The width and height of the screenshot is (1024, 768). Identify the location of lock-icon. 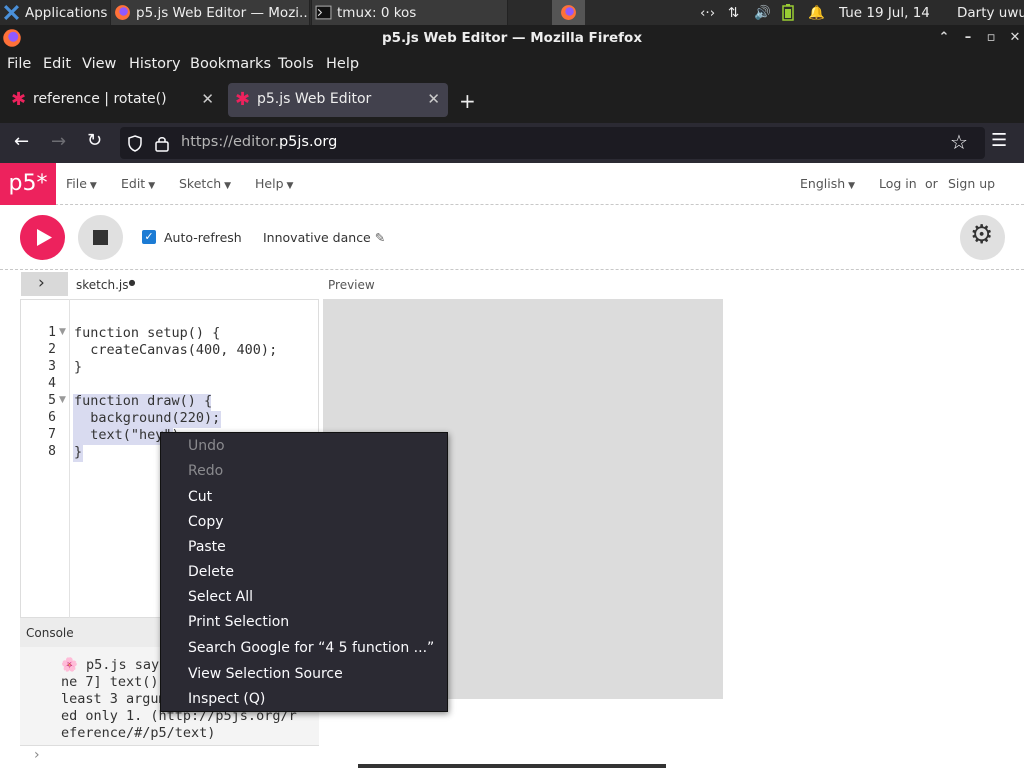
(162, 143).